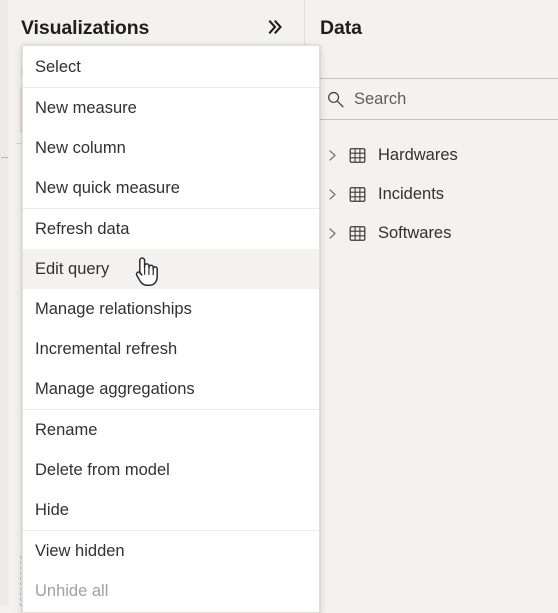 The height and width of the screenshot is (613, 558). Describe the element at coordinates (415, 233) in the screenshot. I see `list-item-label: Softwares` at that location.